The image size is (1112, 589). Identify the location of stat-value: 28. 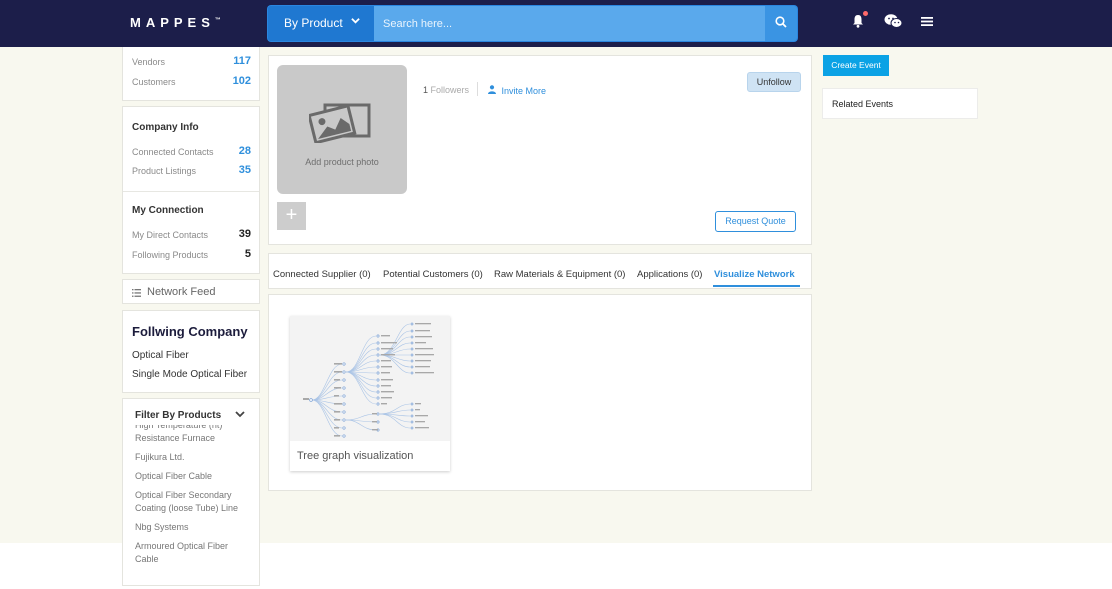
(244, 151).